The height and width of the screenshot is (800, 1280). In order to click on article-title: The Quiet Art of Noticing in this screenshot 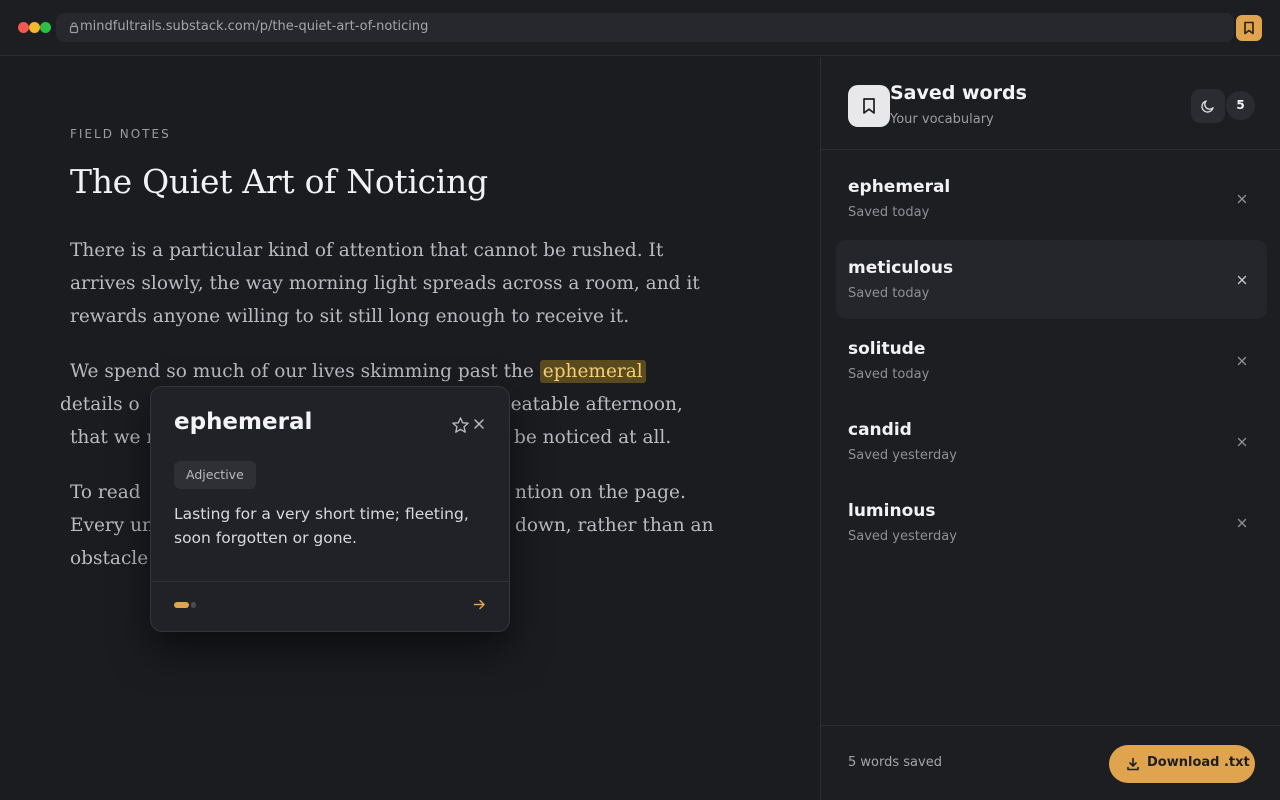, I will do `click(279, 181)`.